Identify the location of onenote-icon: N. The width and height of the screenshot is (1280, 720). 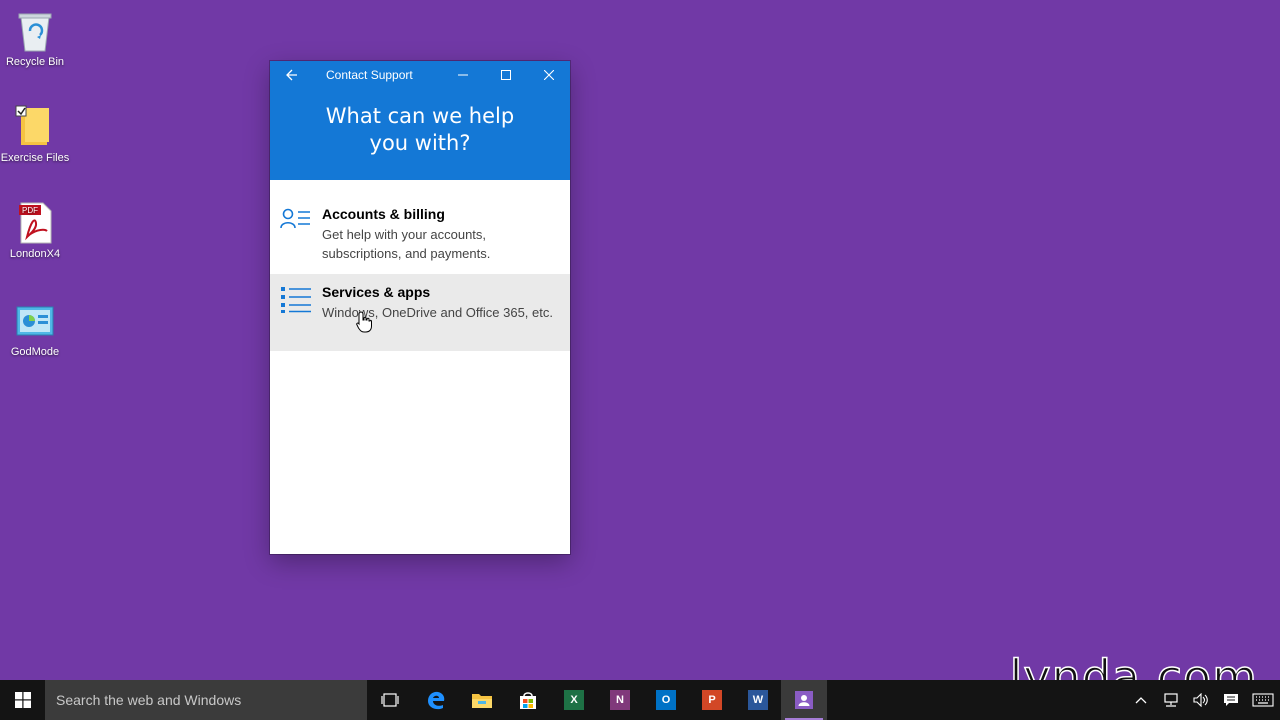
(620, 700).